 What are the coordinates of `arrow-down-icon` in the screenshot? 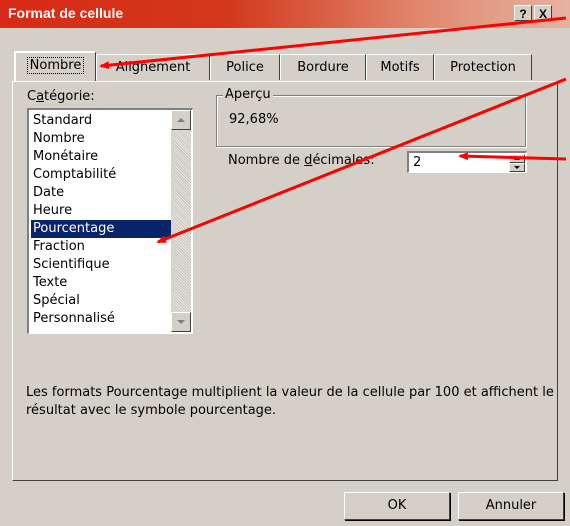 It's located at (181, 322).